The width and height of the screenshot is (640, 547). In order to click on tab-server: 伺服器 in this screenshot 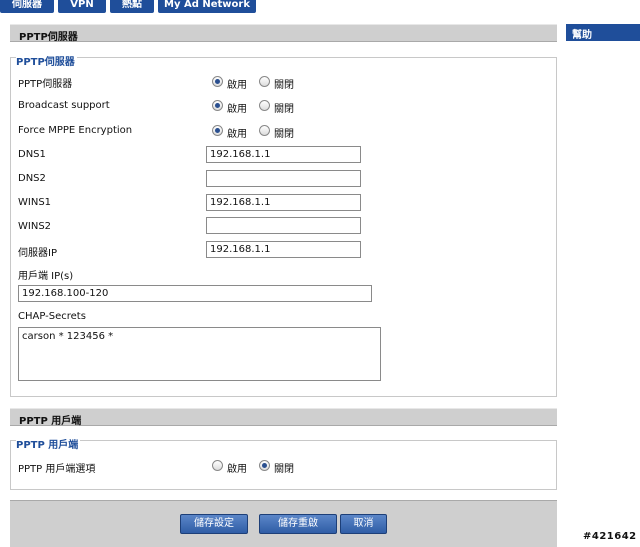, I will do `click(27, 6)`.